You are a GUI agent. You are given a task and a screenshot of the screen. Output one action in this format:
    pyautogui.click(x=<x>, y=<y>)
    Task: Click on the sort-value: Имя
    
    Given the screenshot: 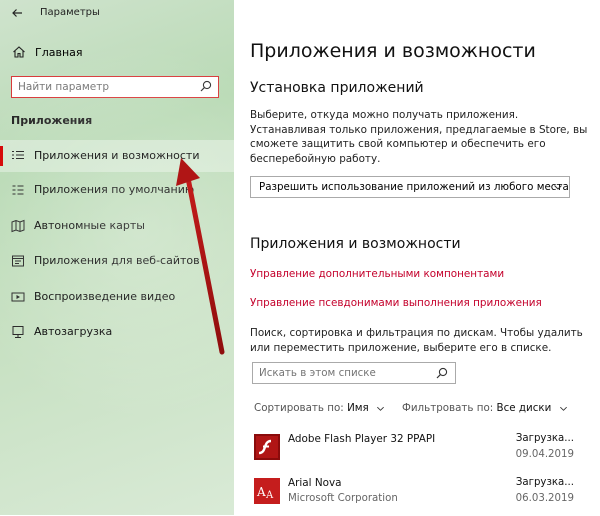 What is the action you would take?
    pyautogui.click(x=358, y=408)
    